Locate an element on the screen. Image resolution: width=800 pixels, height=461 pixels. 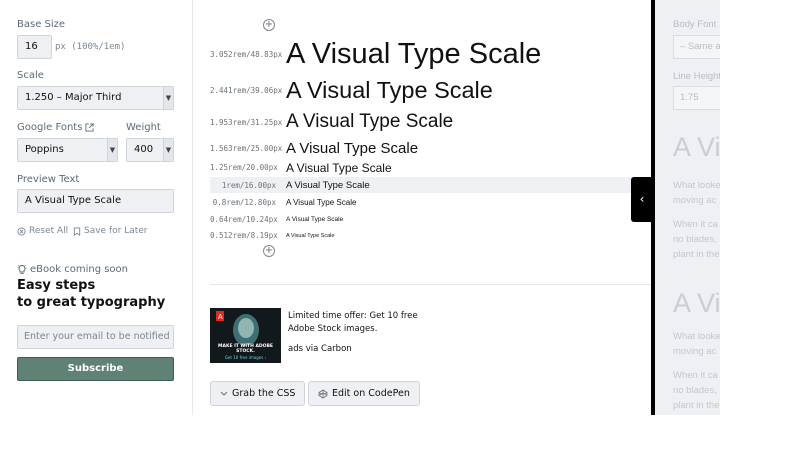
ebook-title-line1: Easy steps is located at coordinates (56, 285).